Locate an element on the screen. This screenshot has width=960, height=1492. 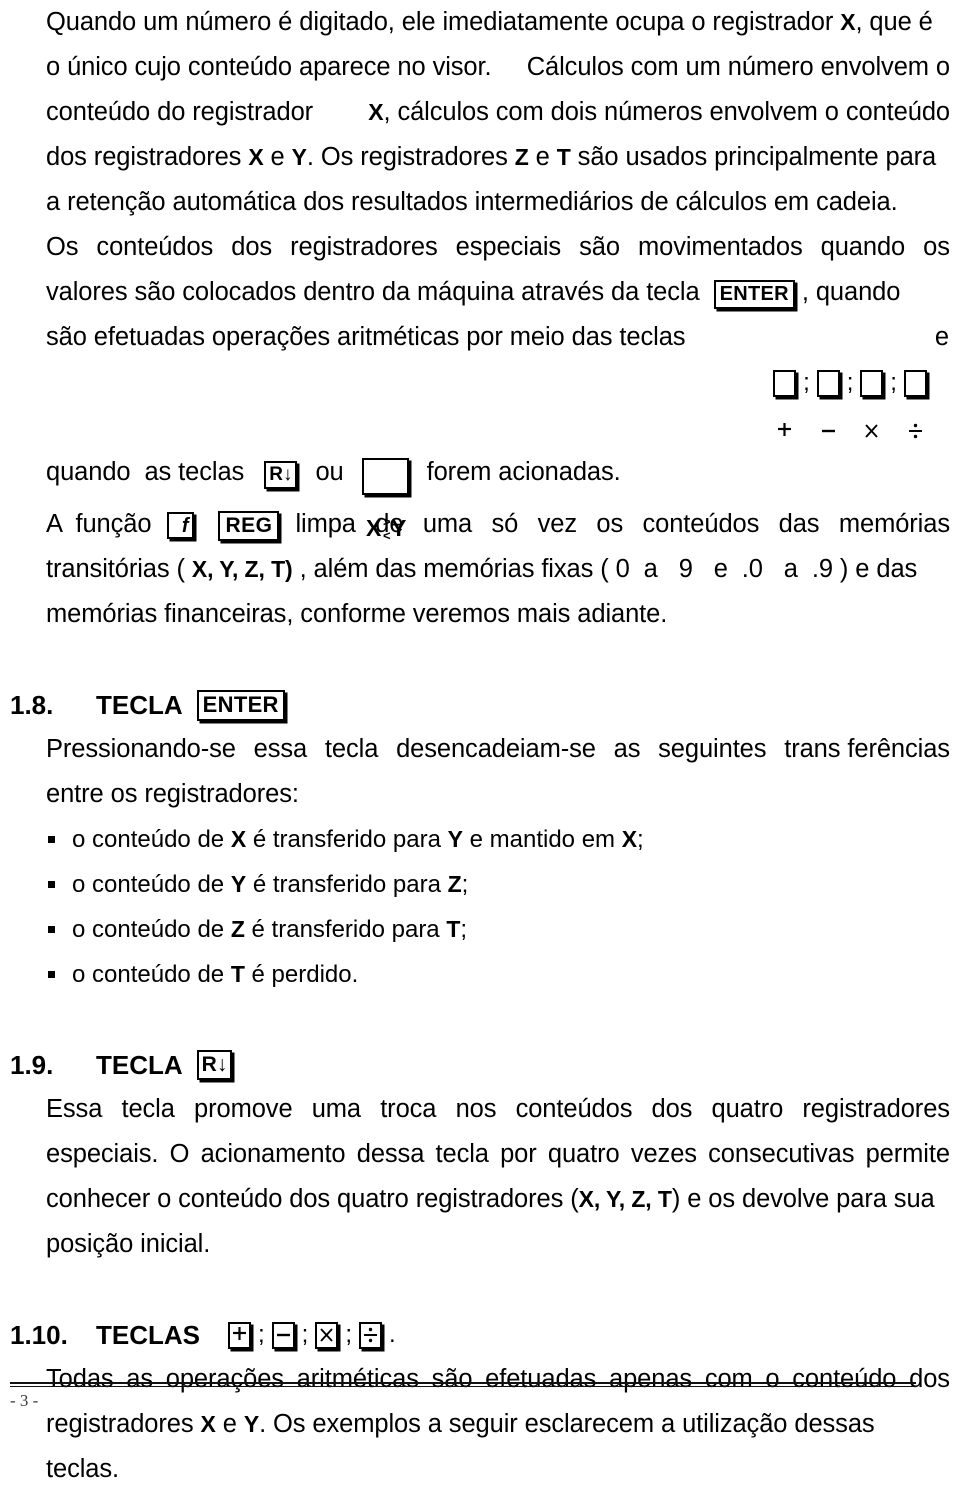
line-word: tecla is located at coordinates (148, 1109).